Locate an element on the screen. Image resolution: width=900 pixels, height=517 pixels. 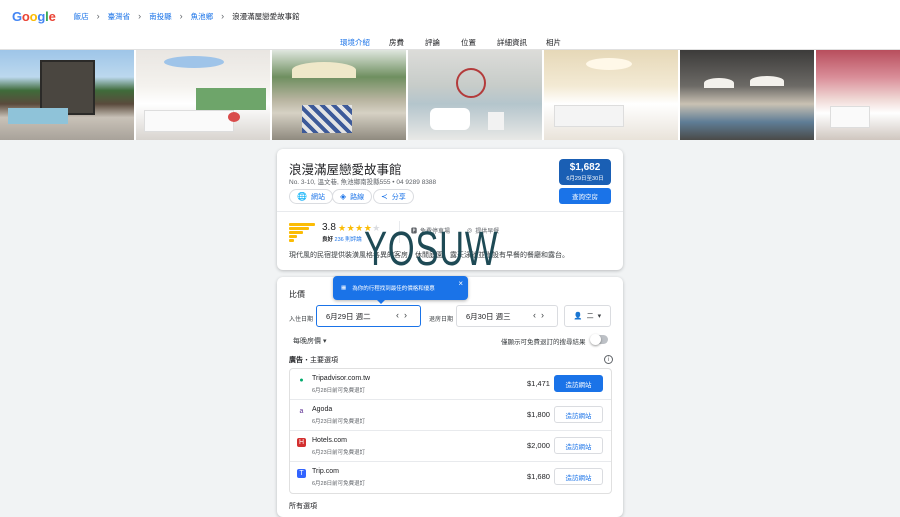
price-mode-dropdown: 每晚房價 ▾ is located at coordinates (309, 341).